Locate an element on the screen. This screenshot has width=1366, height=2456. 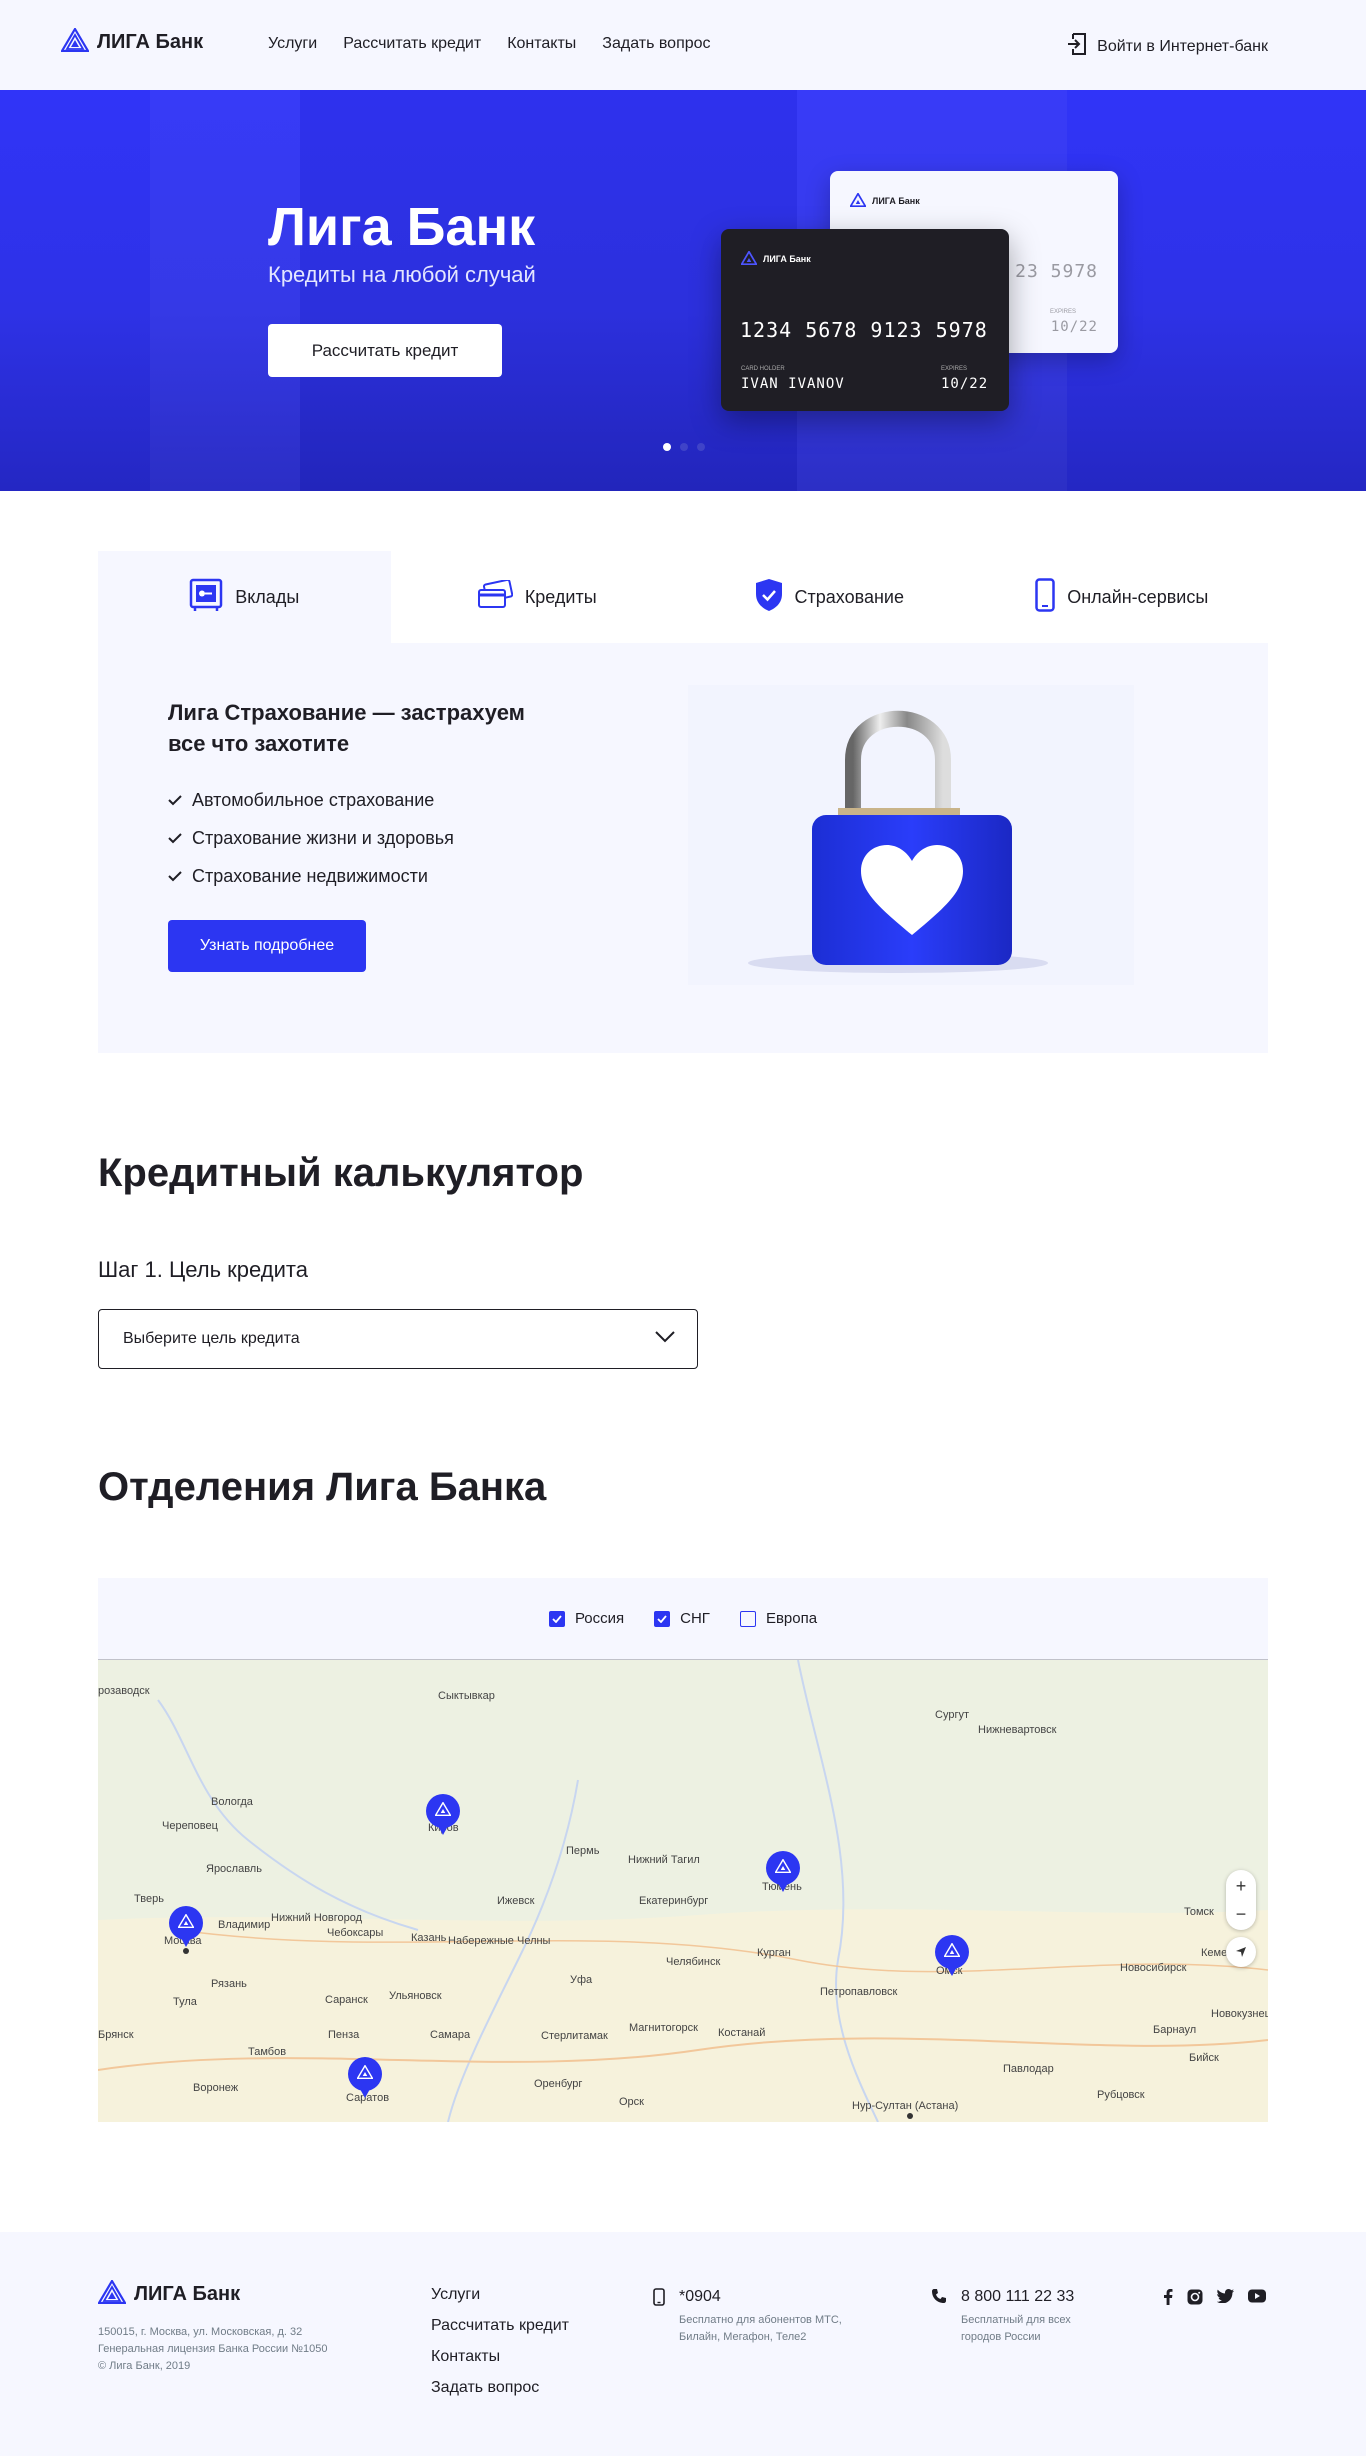
feature-label: Страхование недвижимости is located at coordinates (310, 875).